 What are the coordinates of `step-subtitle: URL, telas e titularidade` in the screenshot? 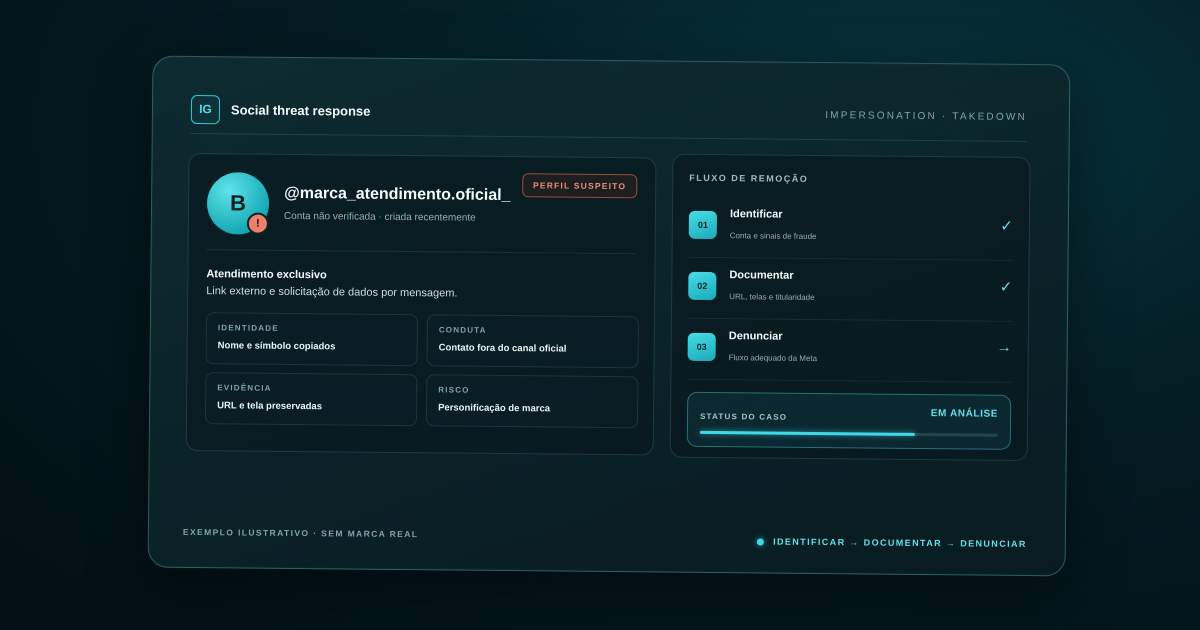 It's located at (772, 297).